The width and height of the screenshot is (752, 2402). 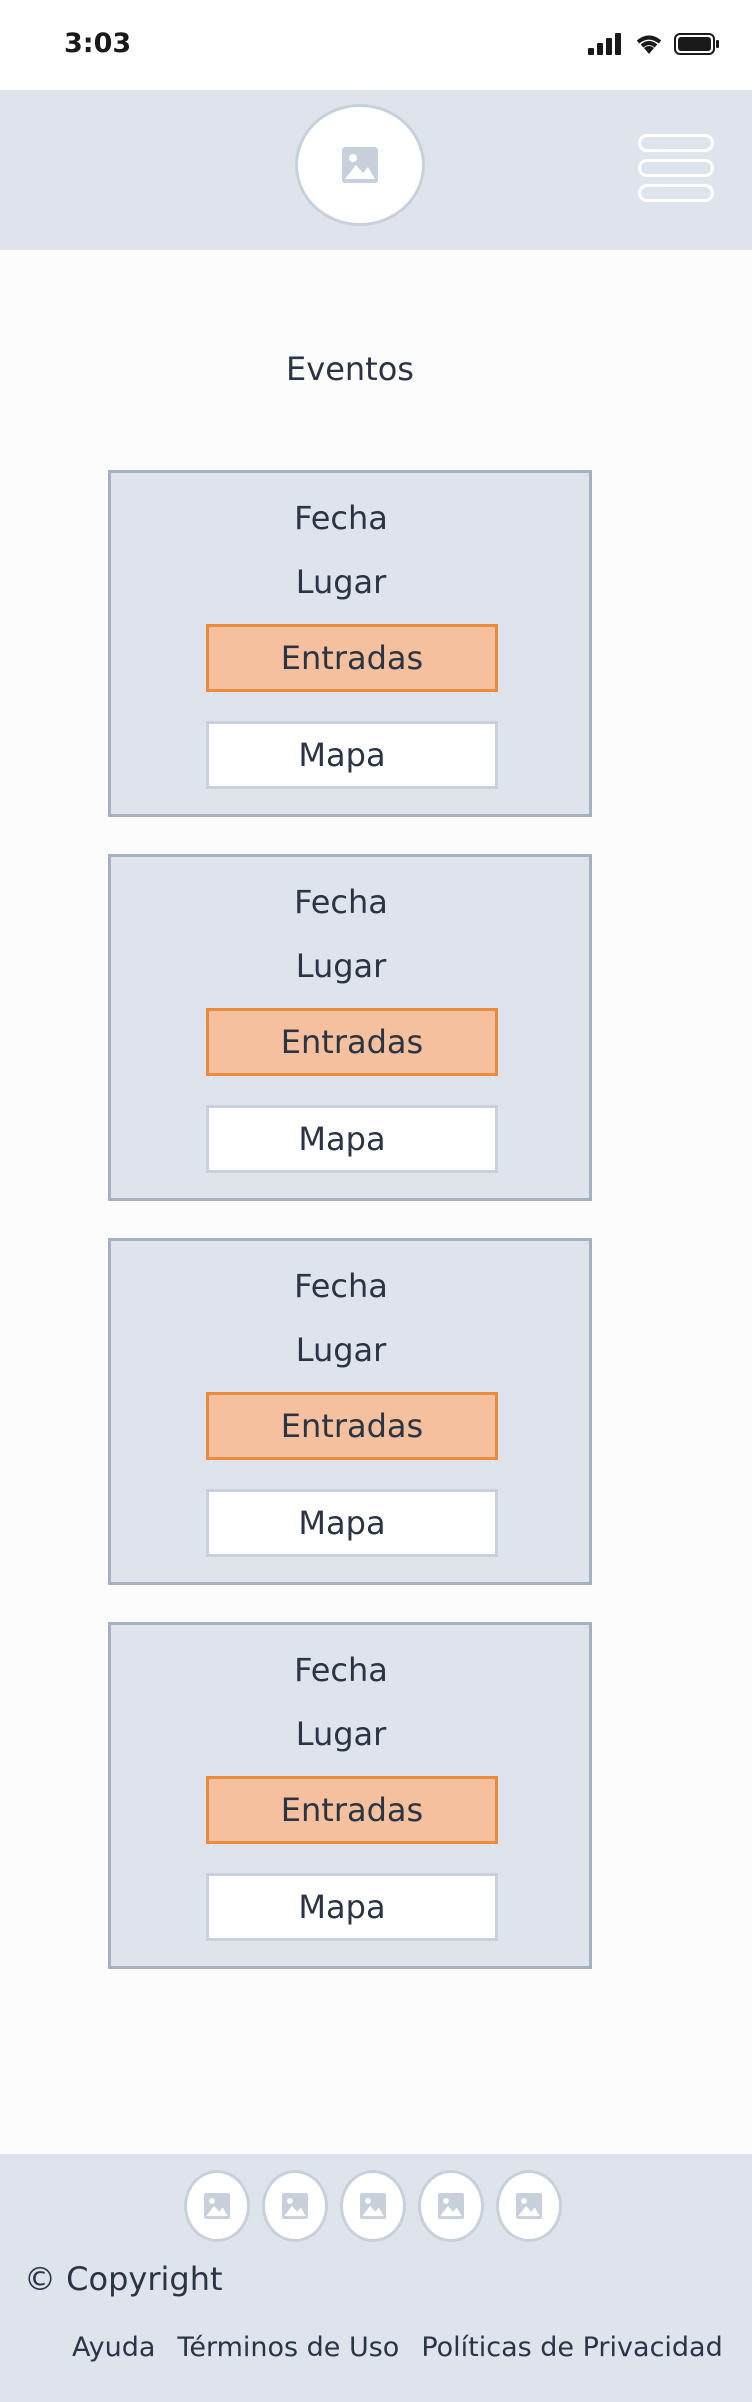 I want to click on status-icons, so click(x=654, y=44).